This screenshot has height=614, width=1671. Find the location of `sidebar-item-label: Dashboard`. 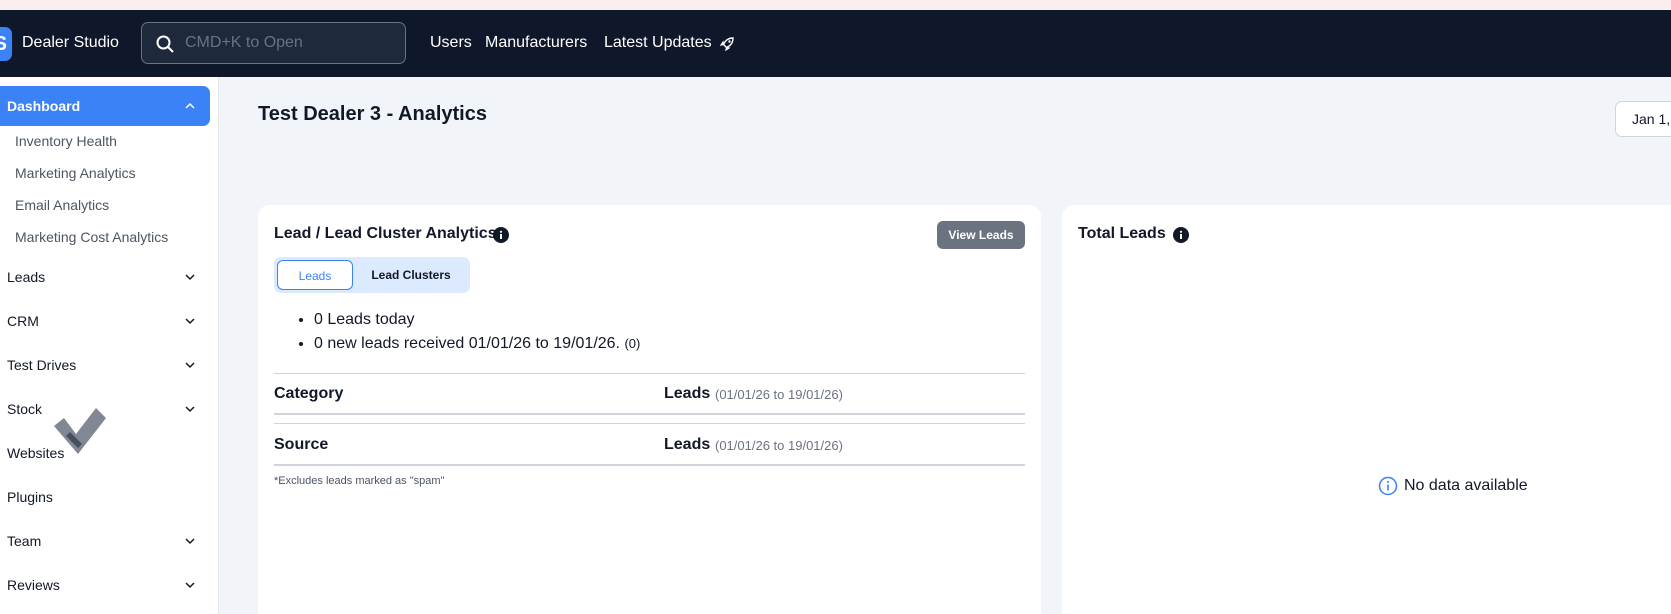

sidebar-item-label: Dashboard is located at coordinates (44, 106).